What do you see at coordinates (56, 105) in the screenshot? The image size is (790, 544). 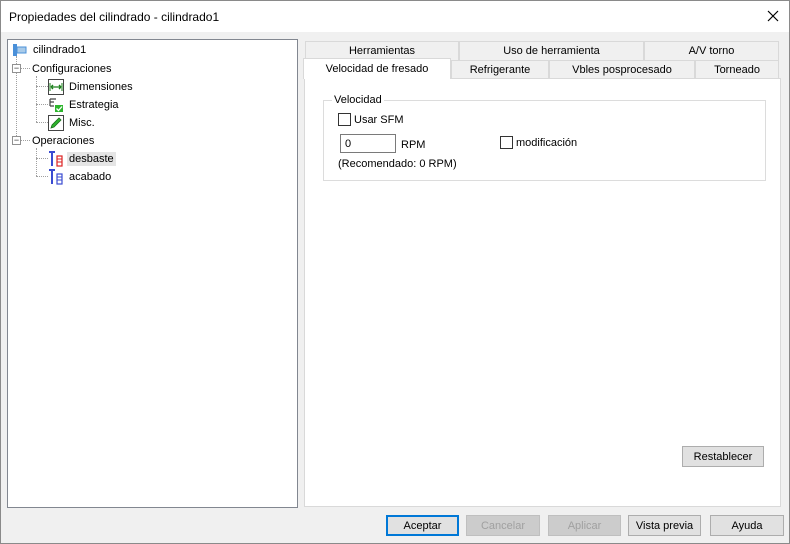 I see `strategy-icon` at bounding box center [56, 105].